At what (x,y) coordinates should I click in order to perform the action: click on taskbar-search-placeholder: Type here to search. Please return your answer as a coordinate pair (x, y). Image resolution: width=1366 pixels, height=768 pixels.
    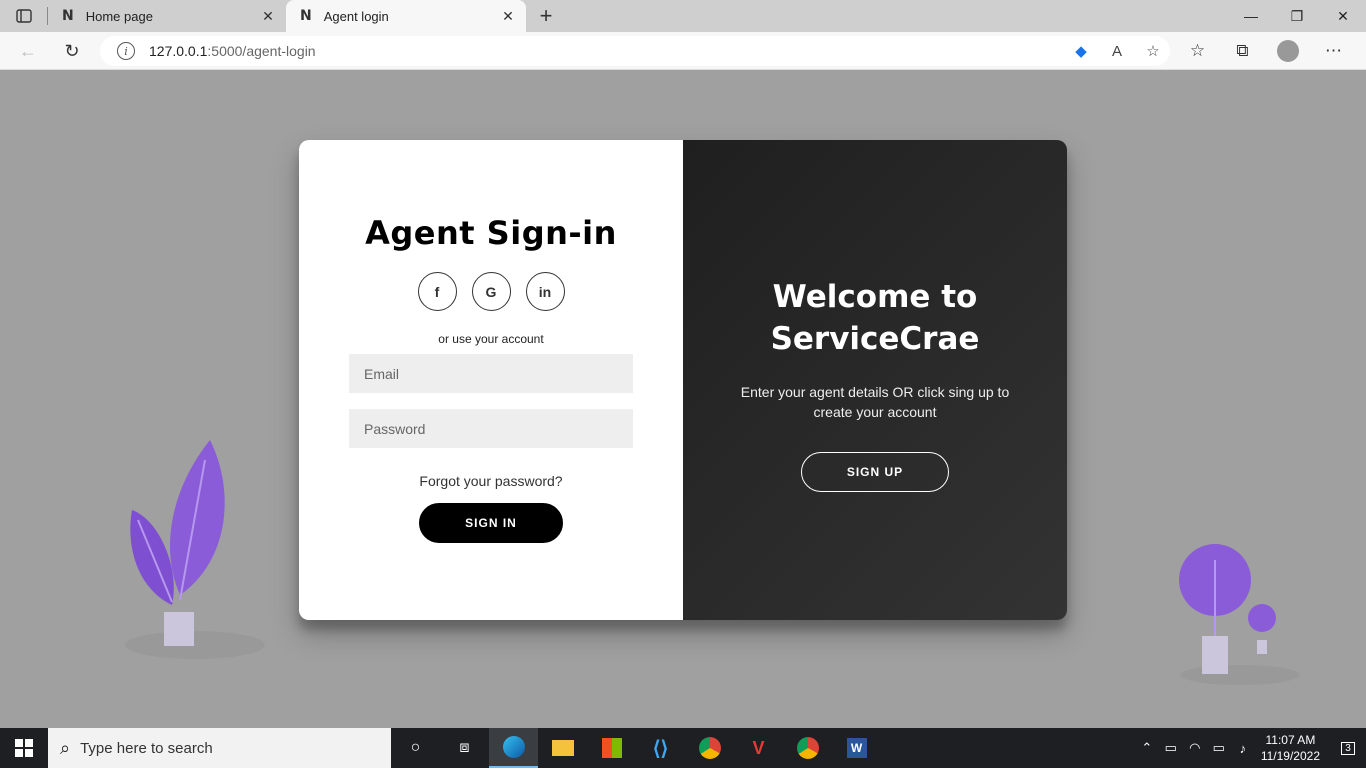
    Looking at the image, I should click on (146, 748).